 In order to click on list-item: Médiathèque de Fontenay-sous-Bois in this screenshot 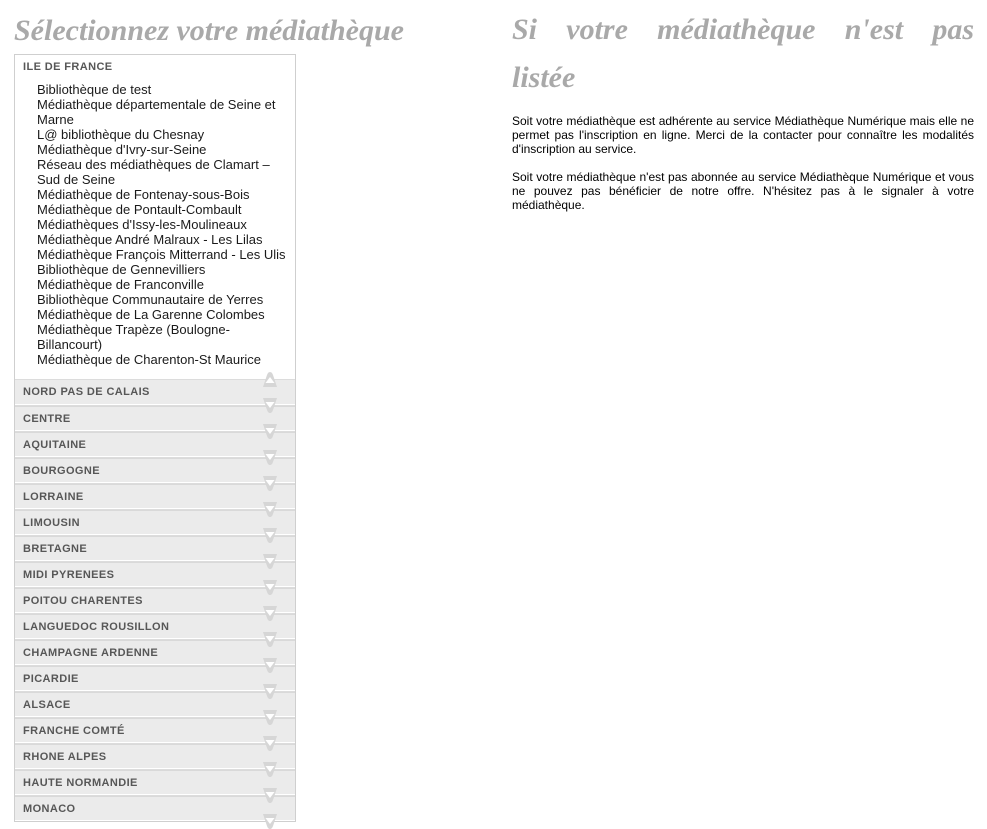, I will do `click(163, 194)`.